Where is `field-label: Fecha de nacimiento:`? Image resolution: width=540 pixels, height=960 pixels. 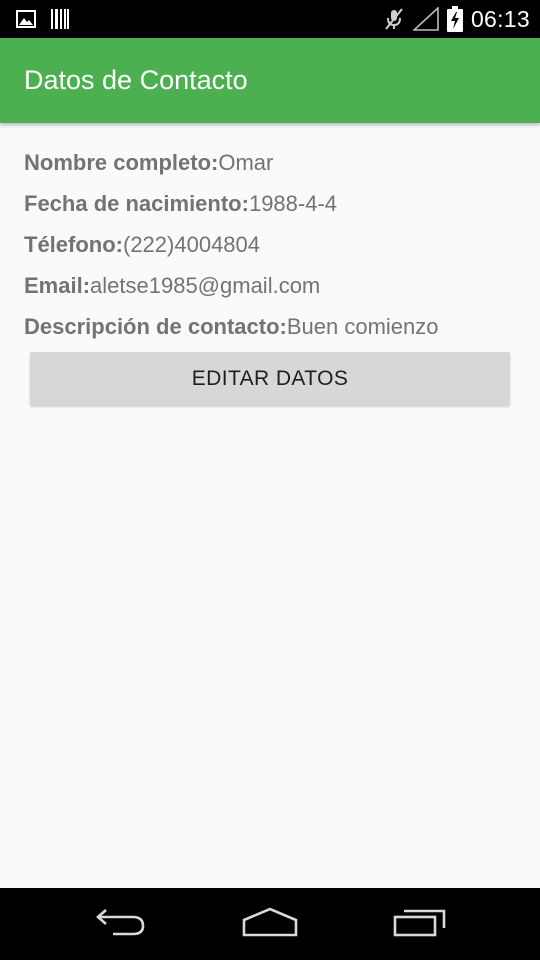
field-label: Fecha de nacimiento: is located at coordinates (136, 203).